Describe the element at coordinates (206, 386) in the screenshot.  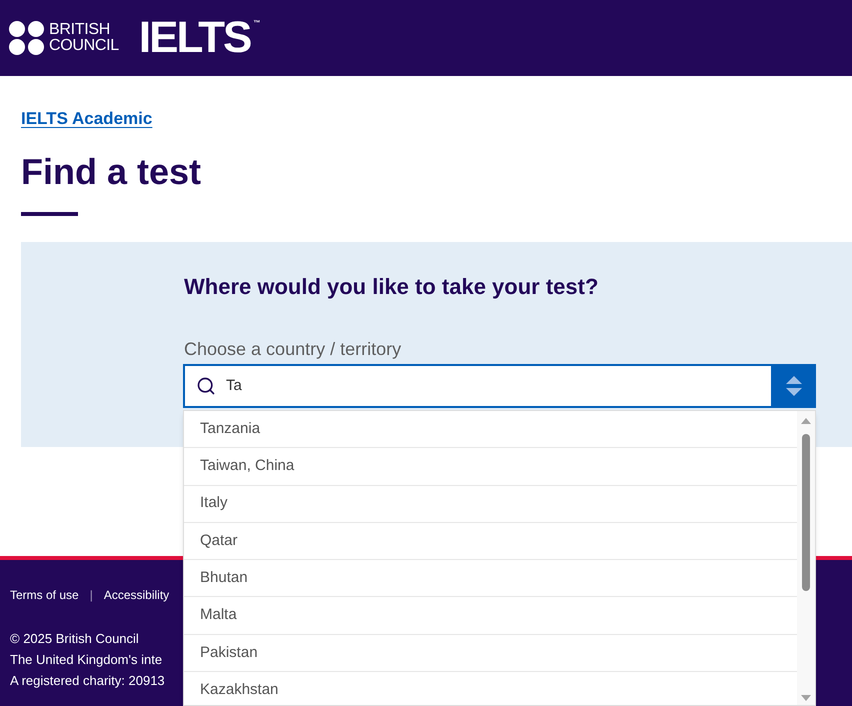
I see `search-icon` at that location.